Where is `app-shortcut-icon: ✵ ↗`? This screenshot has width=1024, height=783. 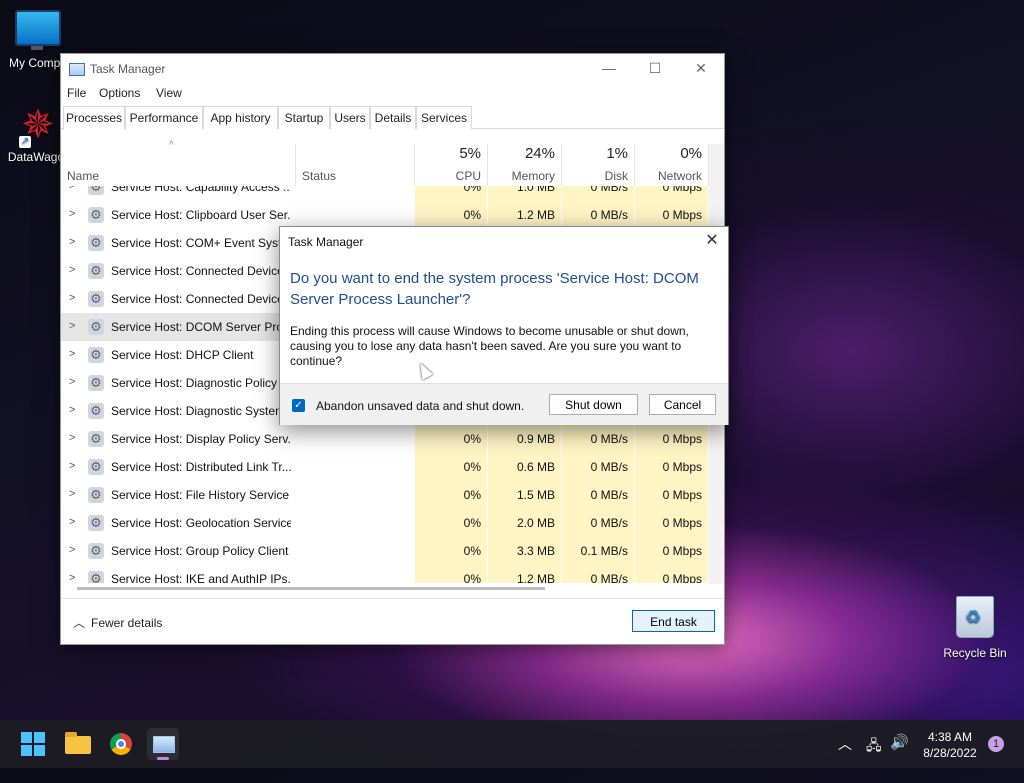 app-shortcut-icon: ✵ ↗ is located at coordinates (37, 125).